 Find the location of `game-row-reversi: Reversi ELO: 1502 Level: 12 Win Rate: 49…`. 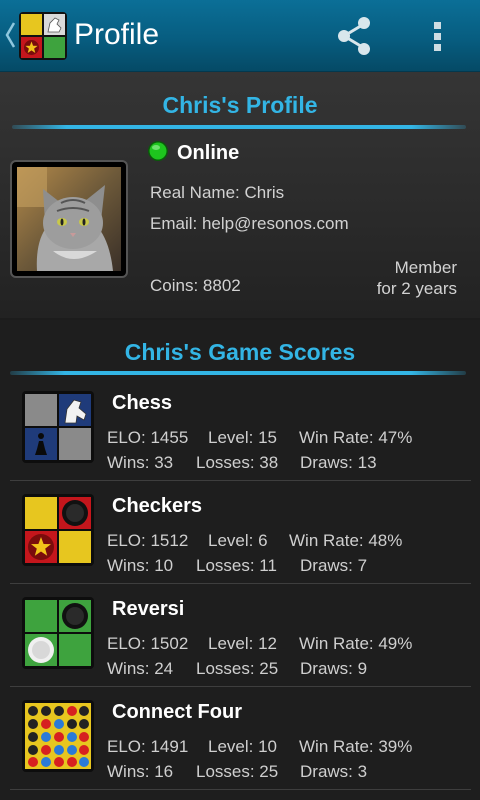

game-row-reversi: Reversi ELO: 1502 Level: 12 Win Rate: 49… is located at coordinates (240, 635).